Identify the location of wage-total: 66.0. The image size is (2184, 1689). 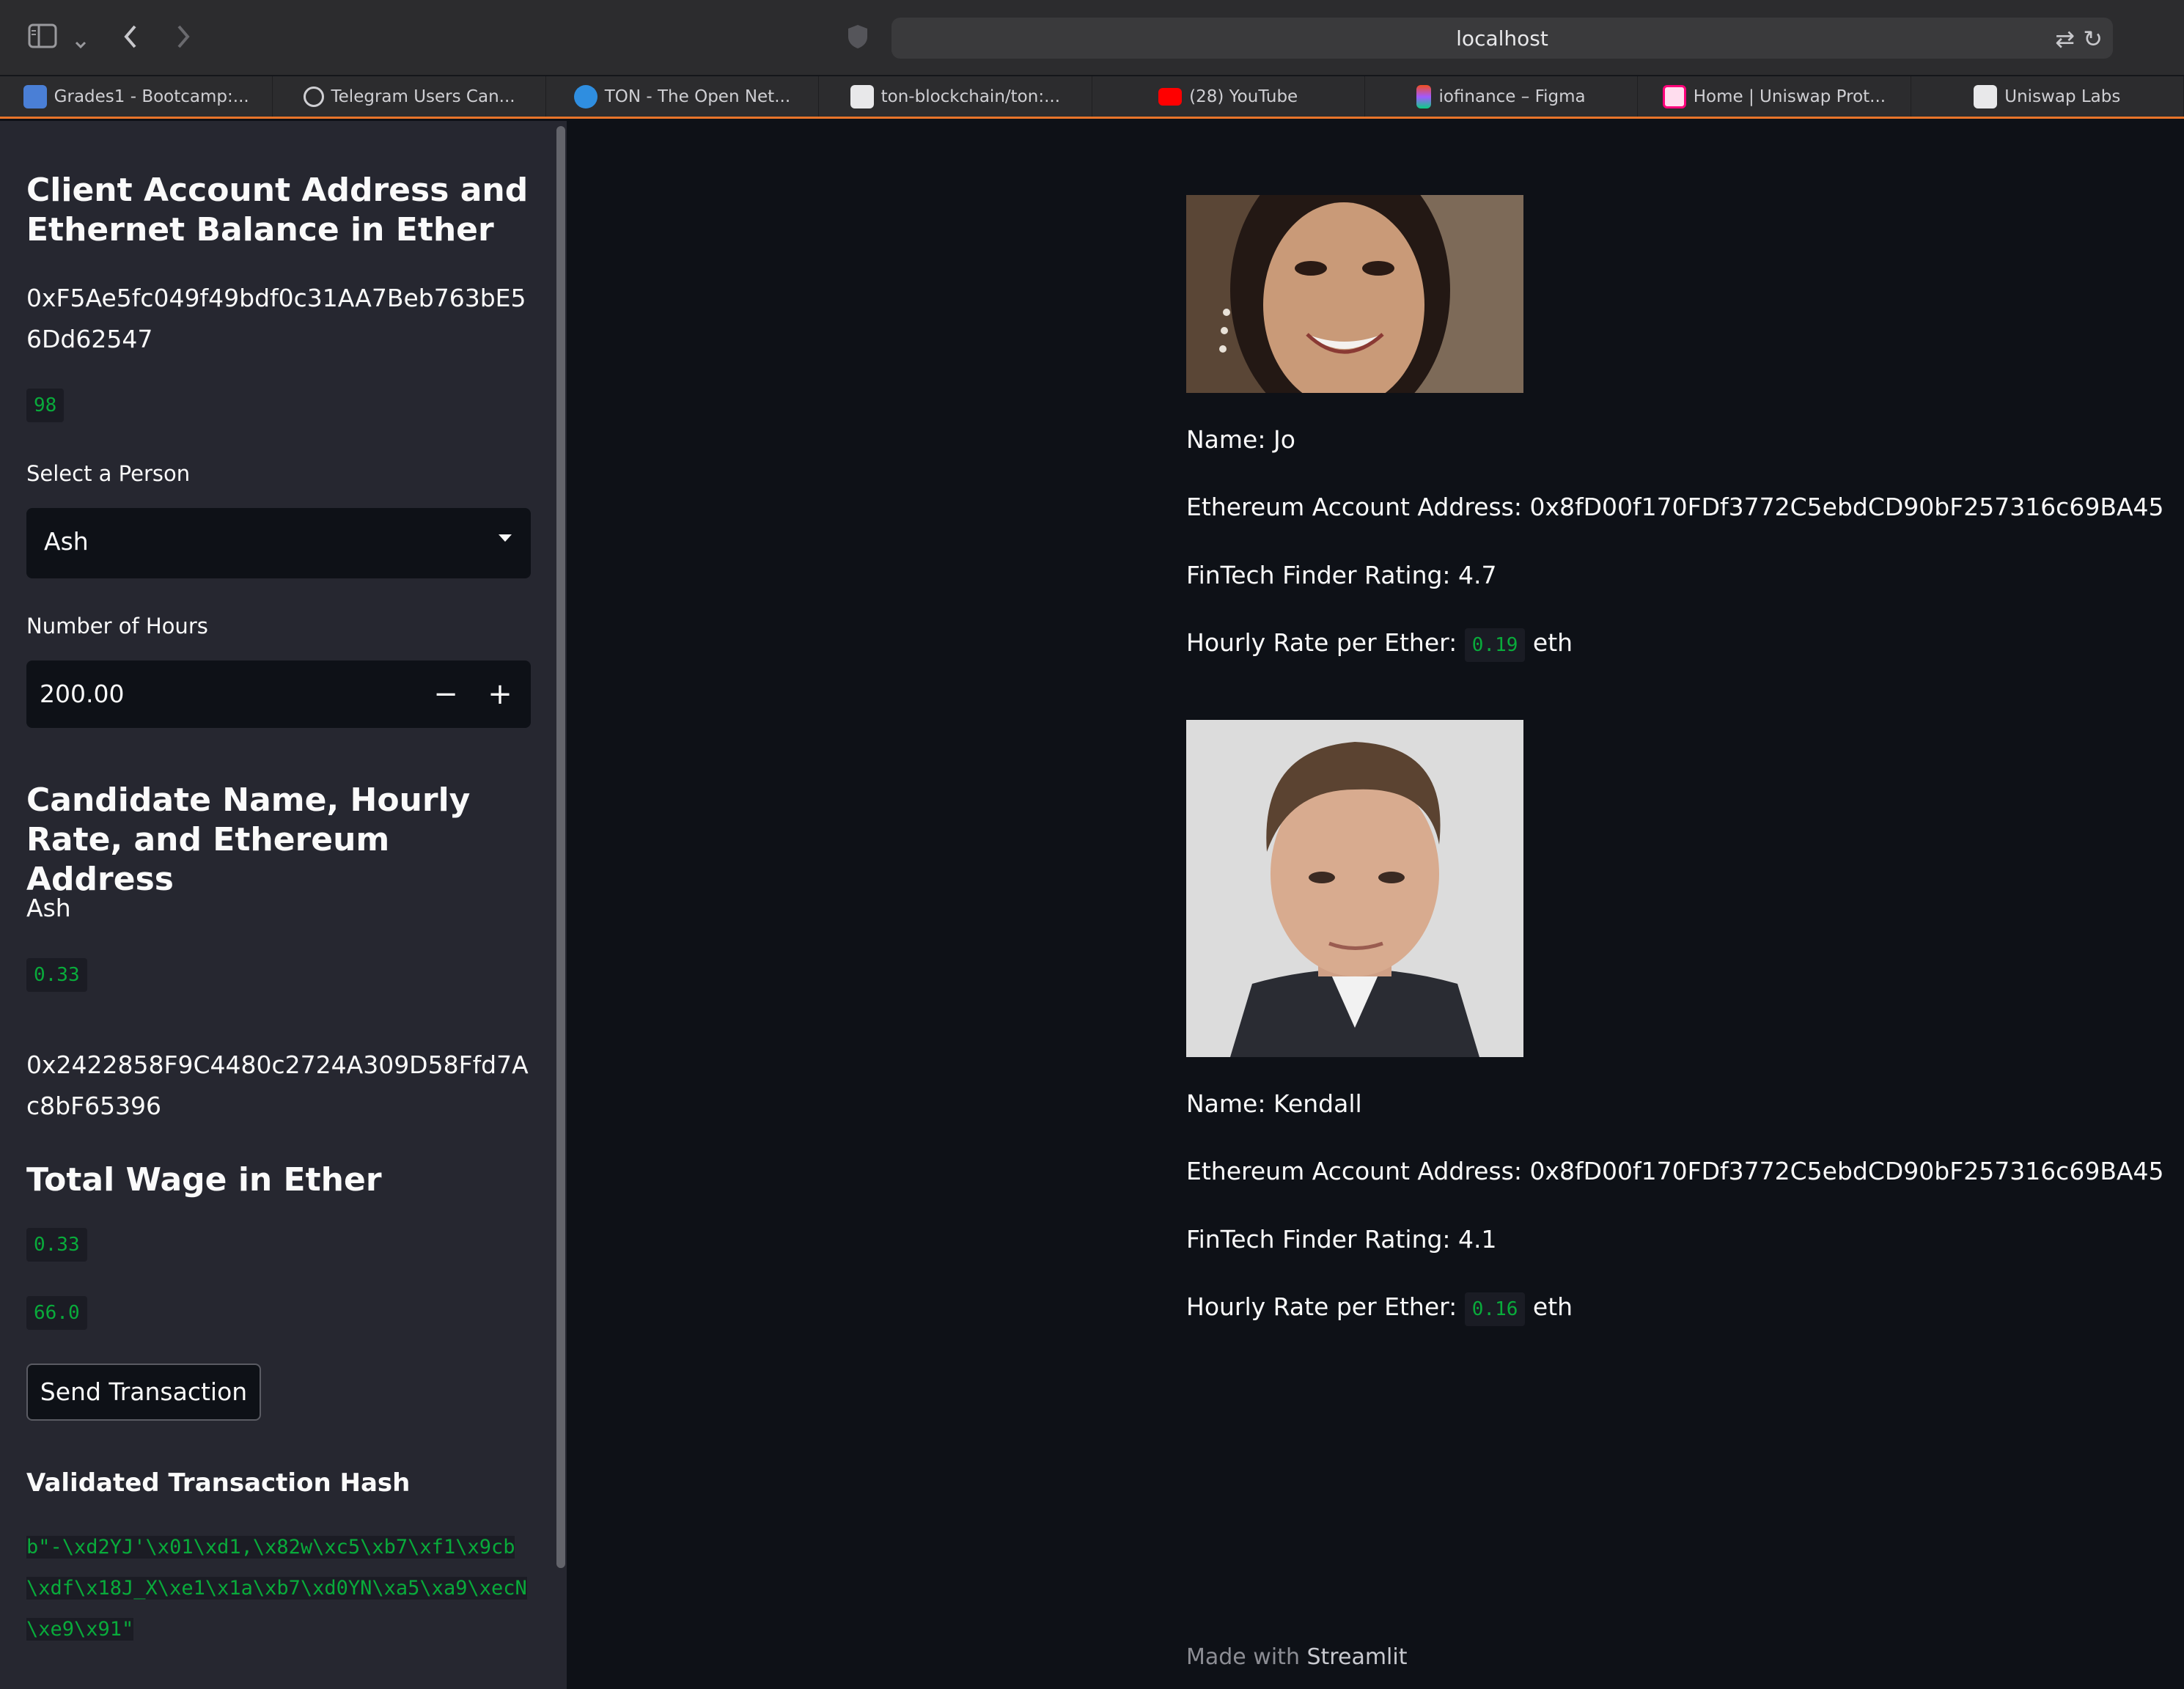
(56, 1313).